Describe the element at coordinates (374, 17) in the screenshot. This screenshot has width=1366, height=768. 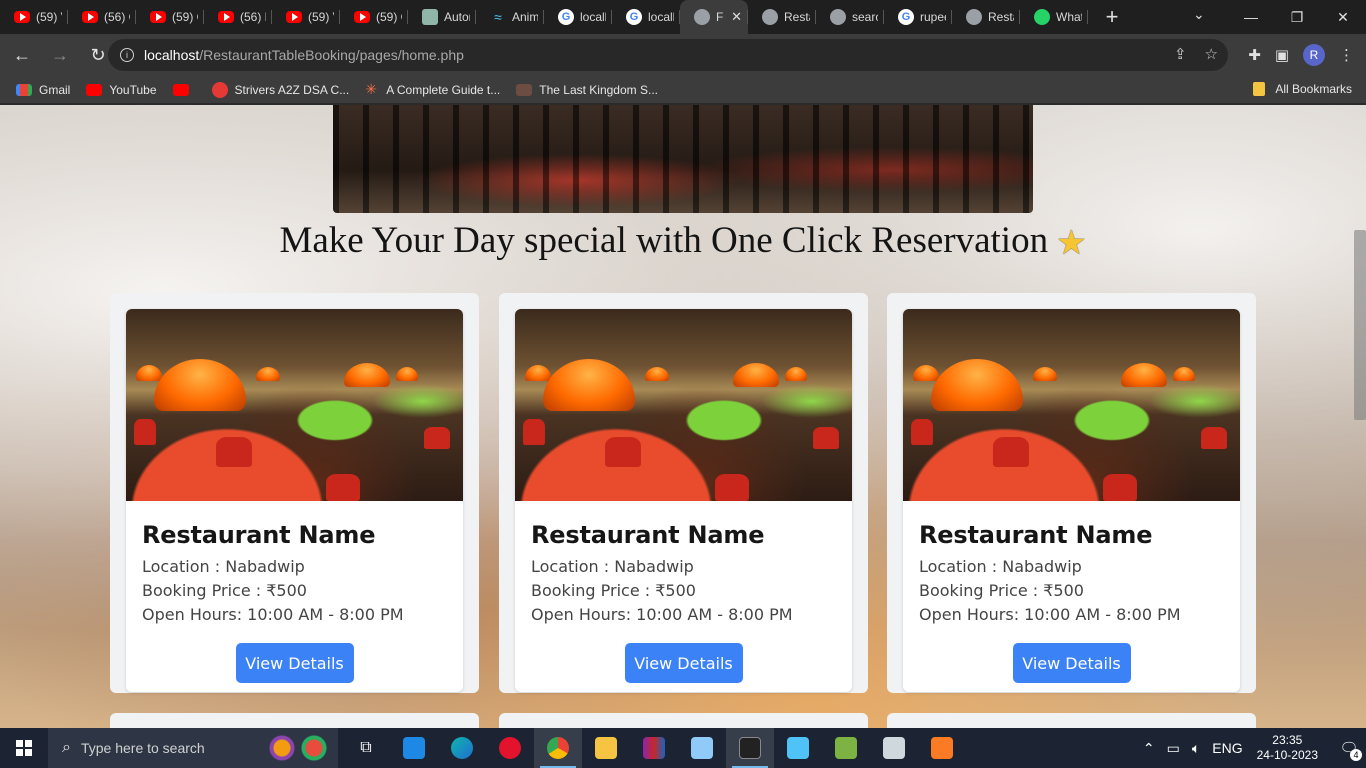
I see `tab-youtube-6: (59) C` at that location.